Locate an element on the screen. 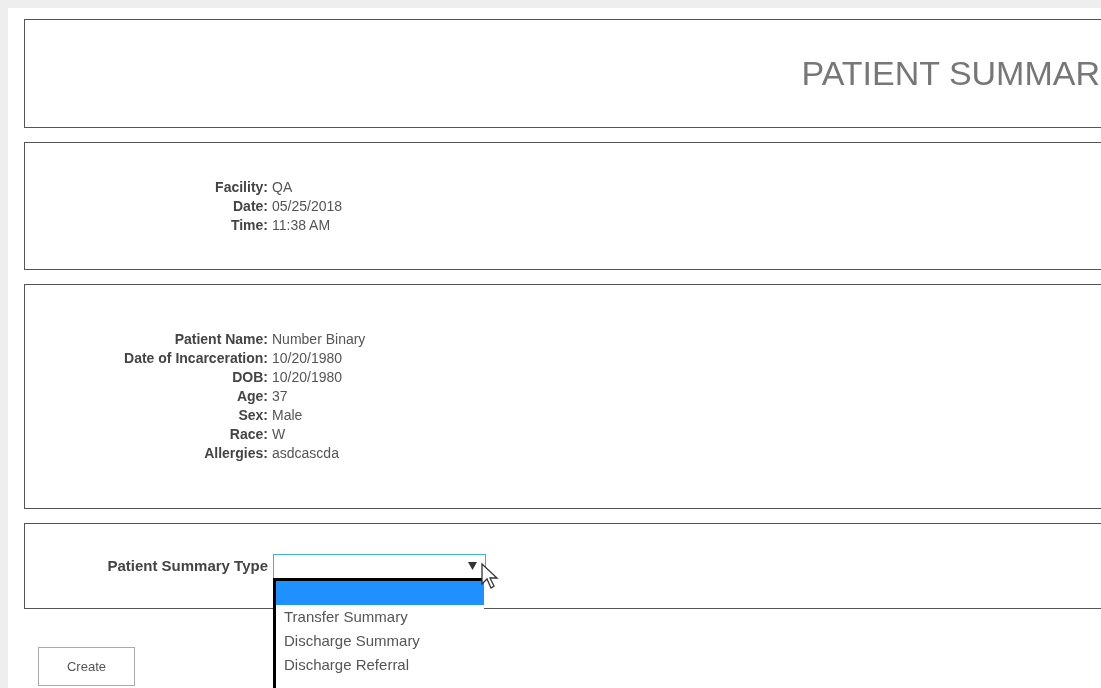 The width and height of the screenshot is (1101, 688). field-label: Patient Summary Type is located at coordinates (187, 565).